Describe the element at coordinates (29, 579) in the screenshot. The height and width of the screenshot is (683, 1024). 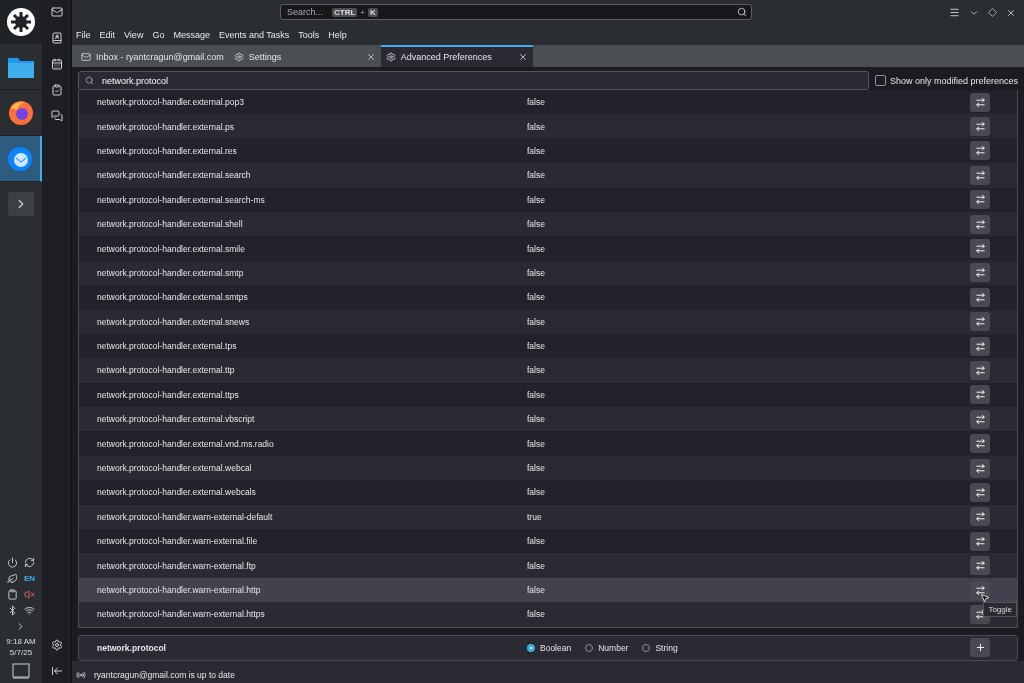
I see `language-indicator: EN` at that location.